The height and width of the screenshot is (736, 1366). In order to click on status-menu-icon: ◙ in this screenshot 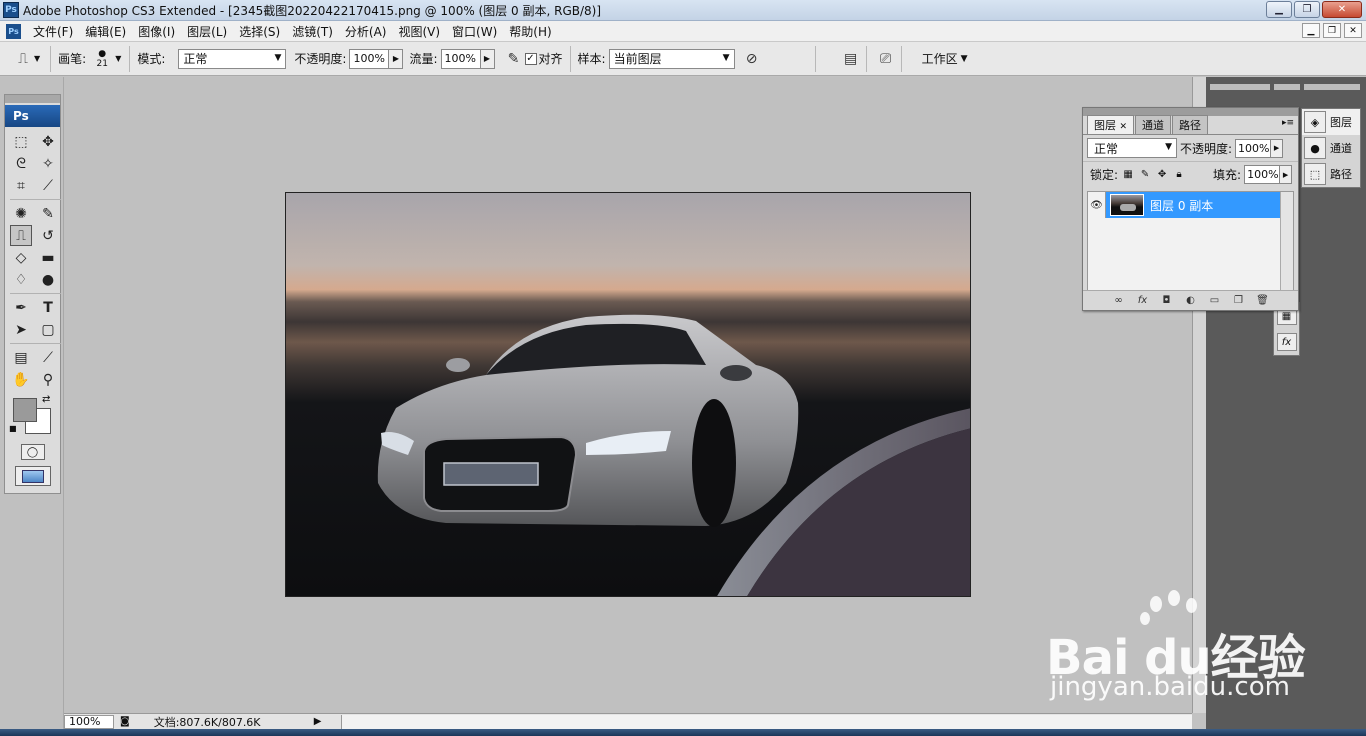, I will do `click(125, 721)`.